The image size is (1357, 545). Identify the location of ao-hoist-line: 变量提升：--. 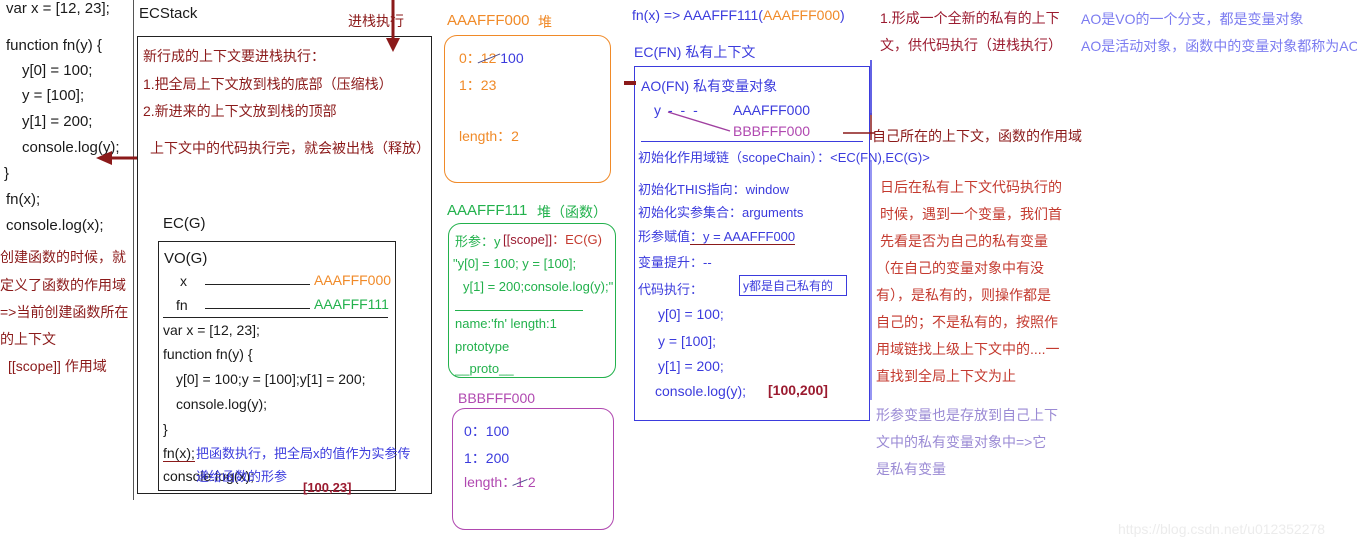
(675, 262).